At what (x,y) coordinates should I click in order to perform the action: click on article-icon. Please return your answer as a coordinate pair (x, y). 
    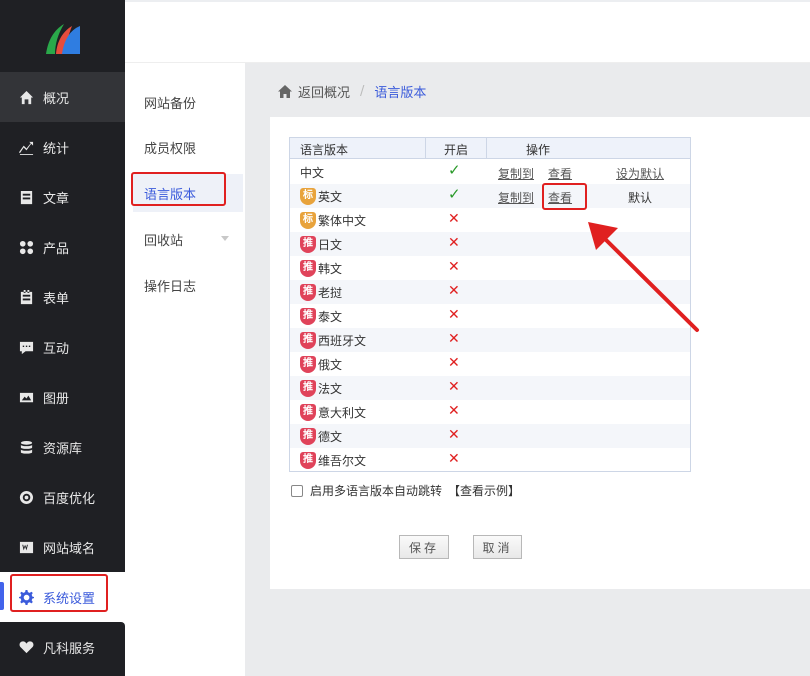
    Looking at the image, I should click on (26, 197).